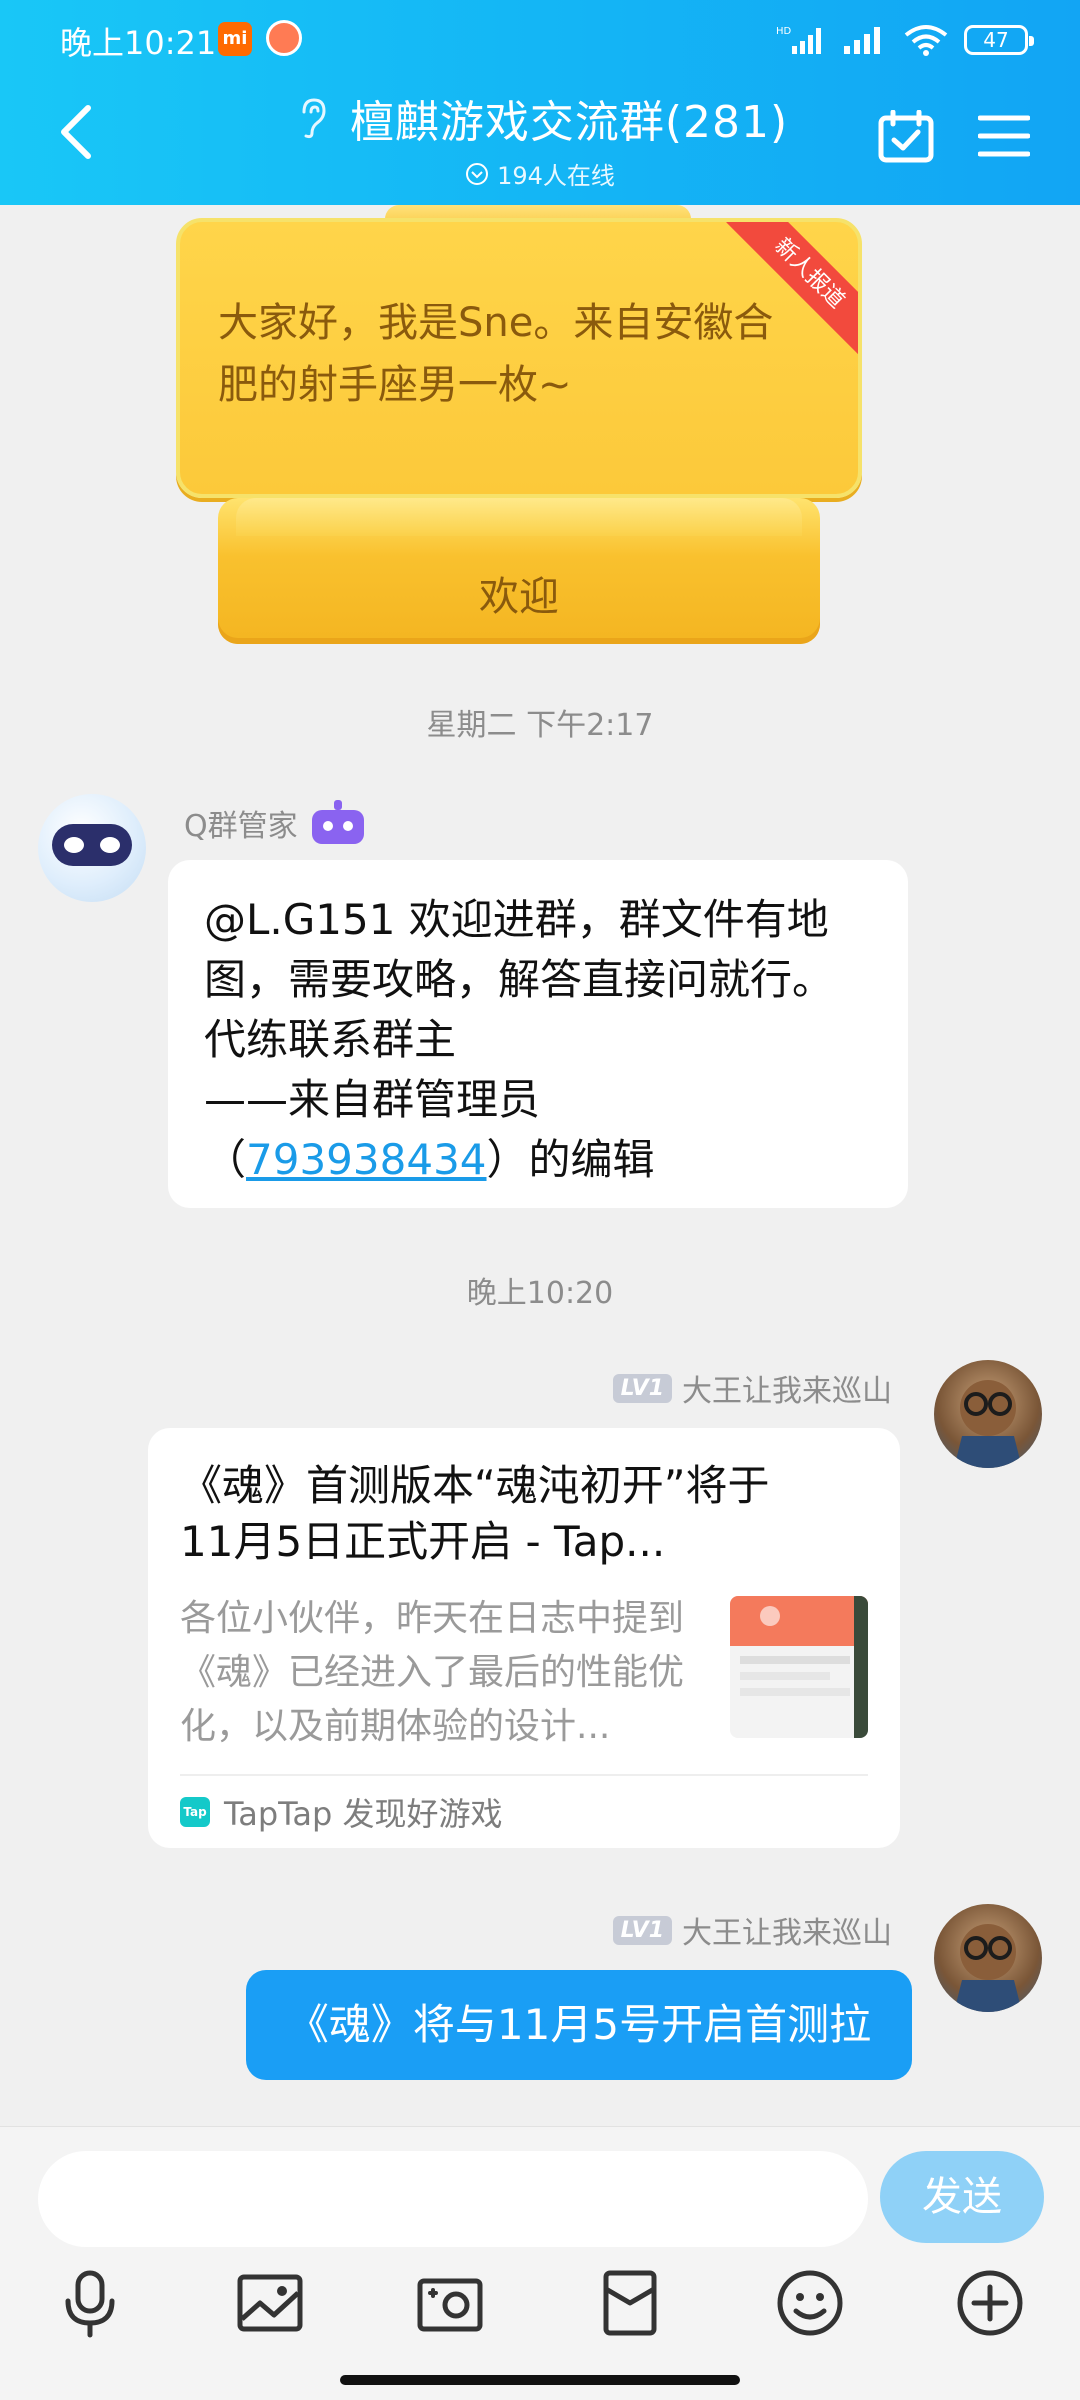  I want to click on battery-indicator: 47, so click(999, 40).